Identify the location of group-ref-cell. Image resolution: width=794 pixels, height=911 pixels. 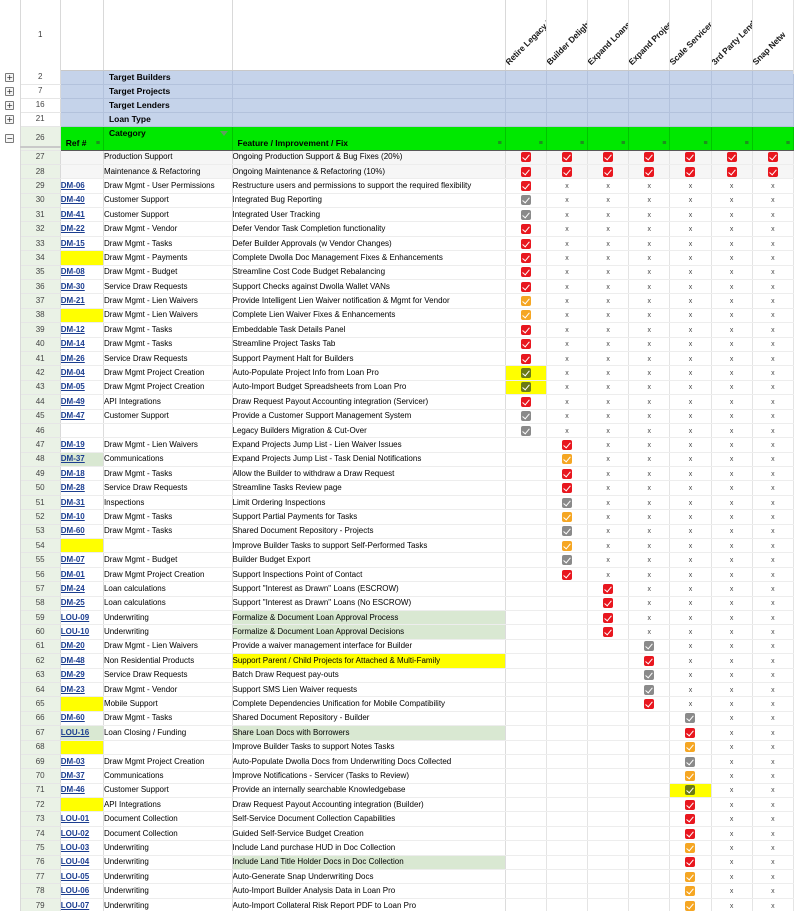
(82, 119).